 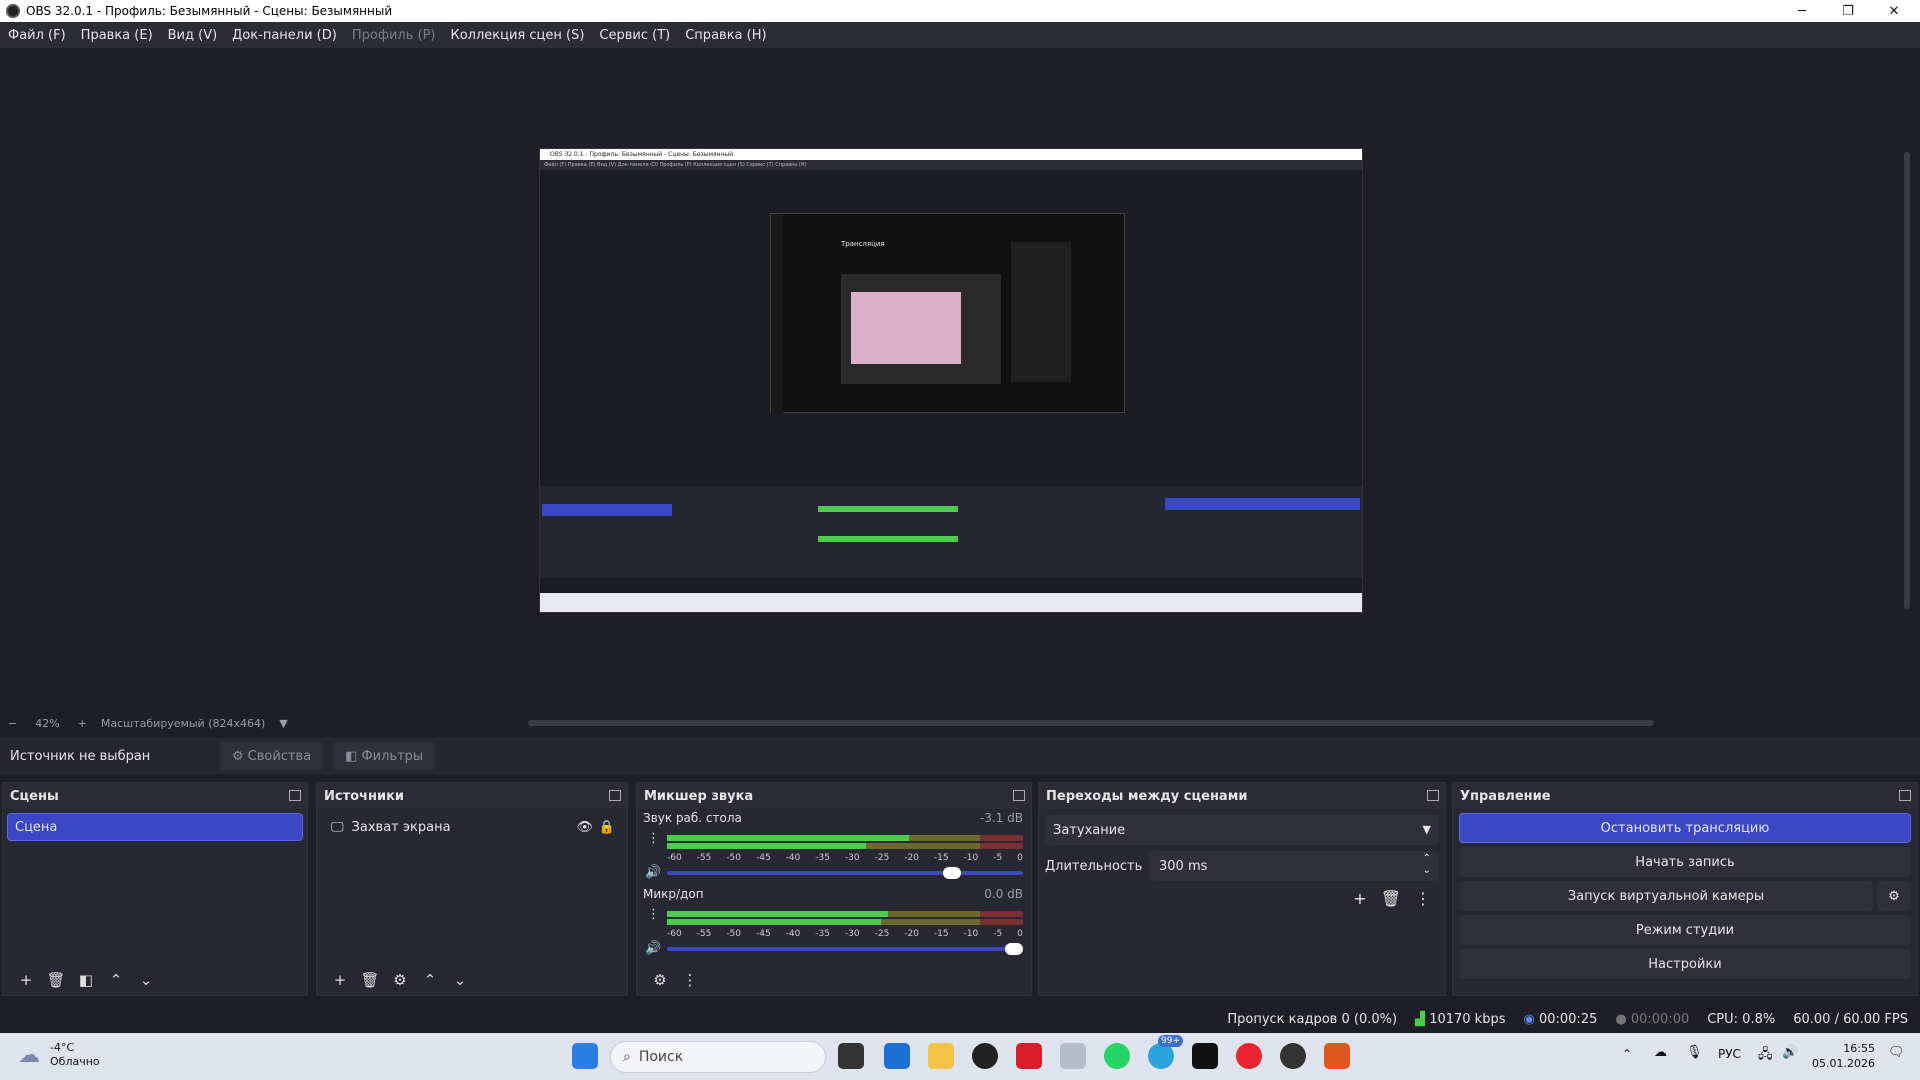 What do you see at coordinates (1294, 866) in the screenshot?
I see `duration-input: 300 ms ⌃ ⌄` at bounding box center [1294, 866].